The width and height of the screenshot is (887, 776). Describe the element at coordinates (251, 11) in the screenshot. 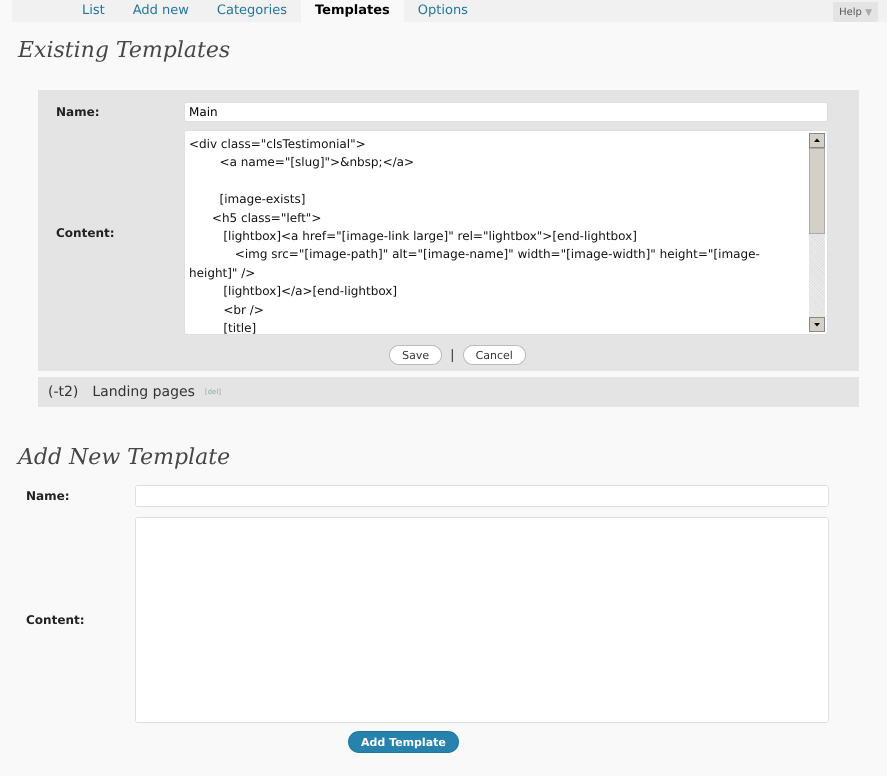

I see `tab: Categories` at that location.